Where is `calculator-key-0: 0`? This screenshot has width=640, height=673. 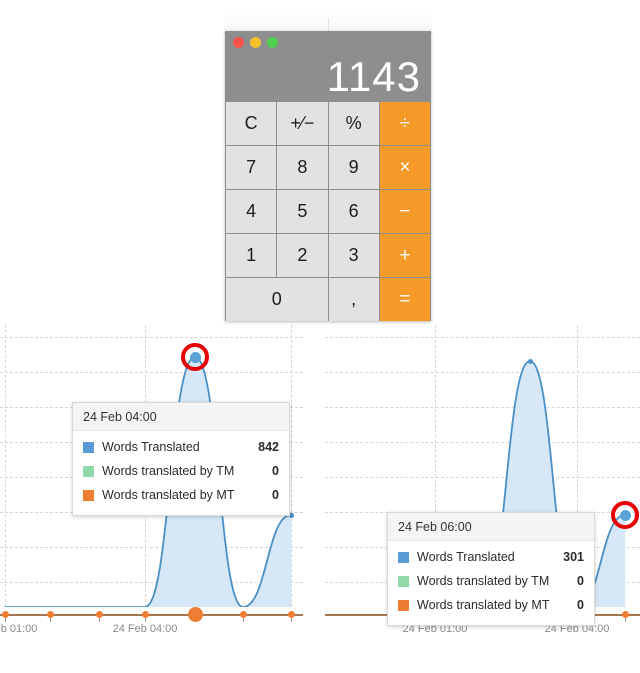 calculator-key-0: 0 is located at coordinates (277, 299).